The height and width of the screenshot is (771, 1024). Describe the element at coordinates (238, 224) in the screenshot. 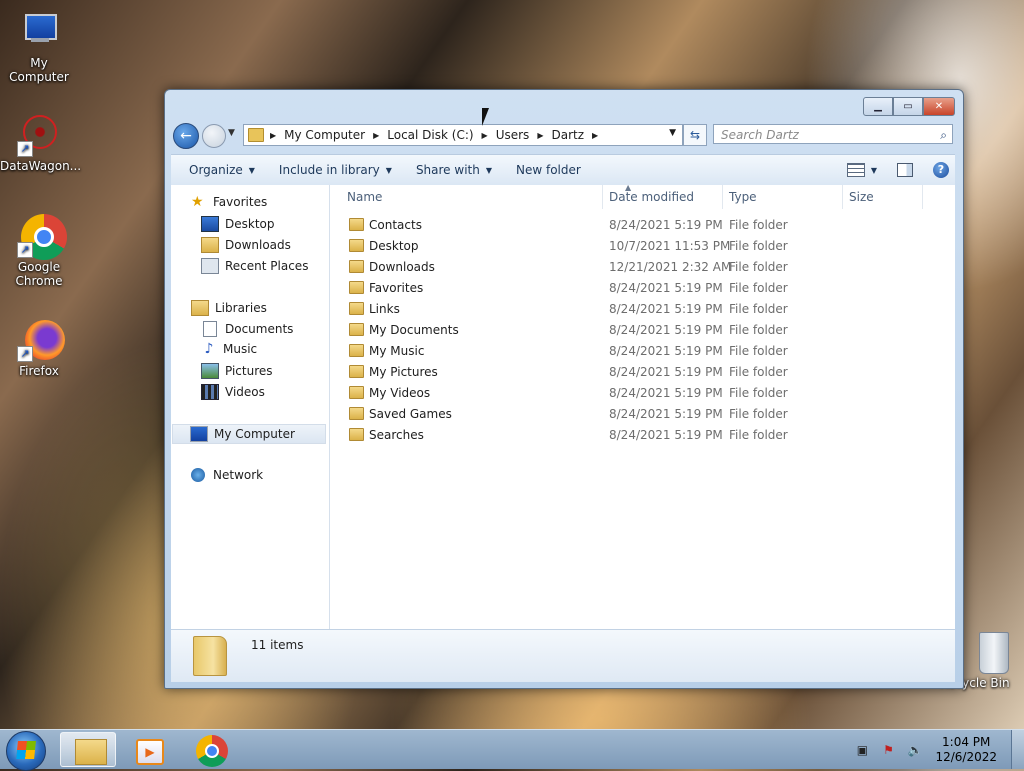

I see `nav-desktop: Desktop` at that location.